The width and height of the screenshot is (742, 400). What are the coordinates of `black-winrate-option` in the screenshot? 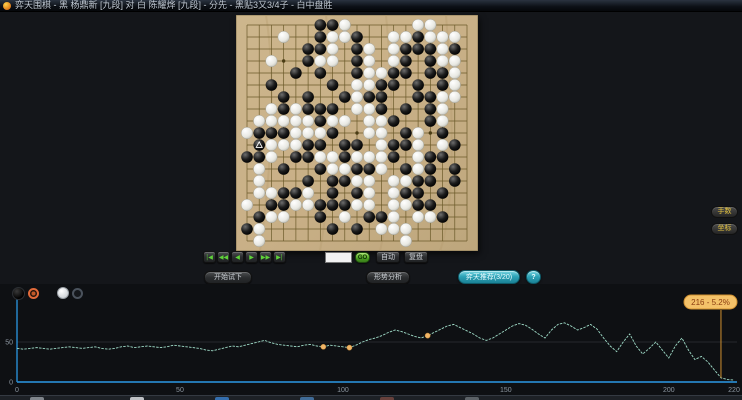 It's located at (25, 293).